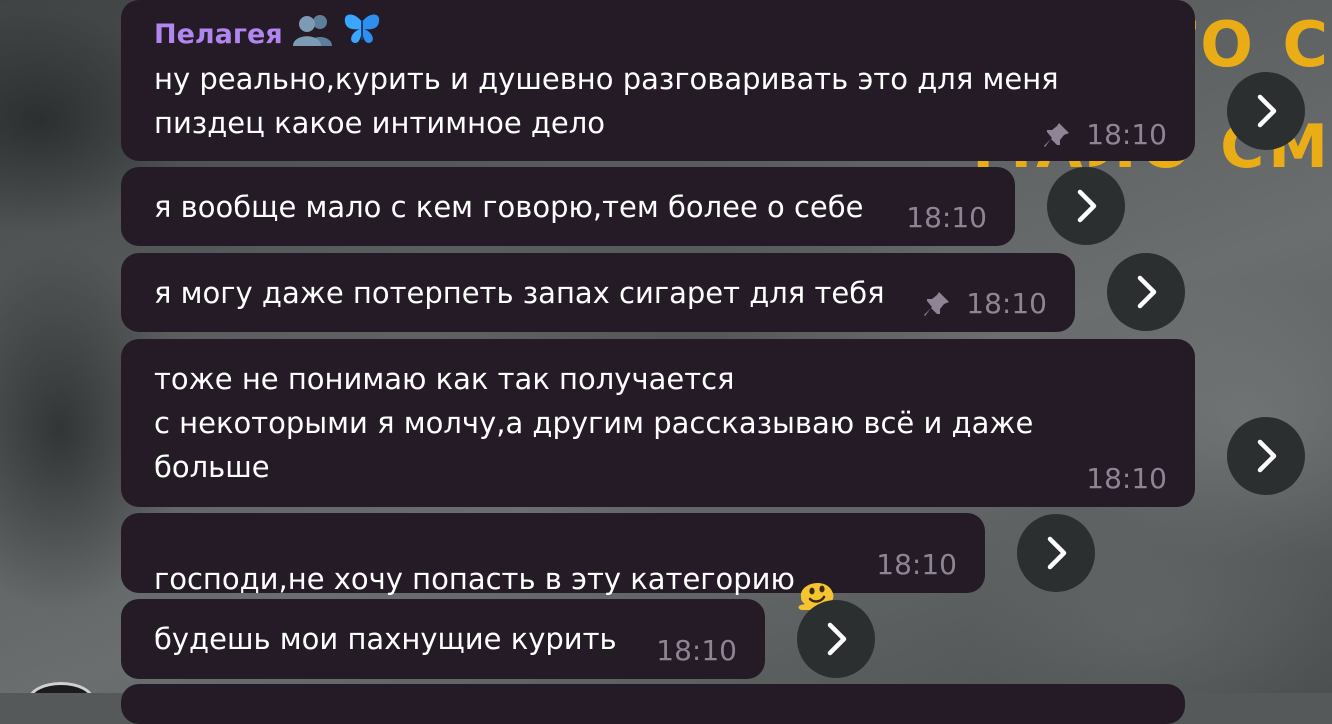 Image resolution: width=1332 pixels, height=724 pixels. What do you see at coordinates (61, 687) in the screenshot?
I see `avatar` at bounding box center [61, 687].